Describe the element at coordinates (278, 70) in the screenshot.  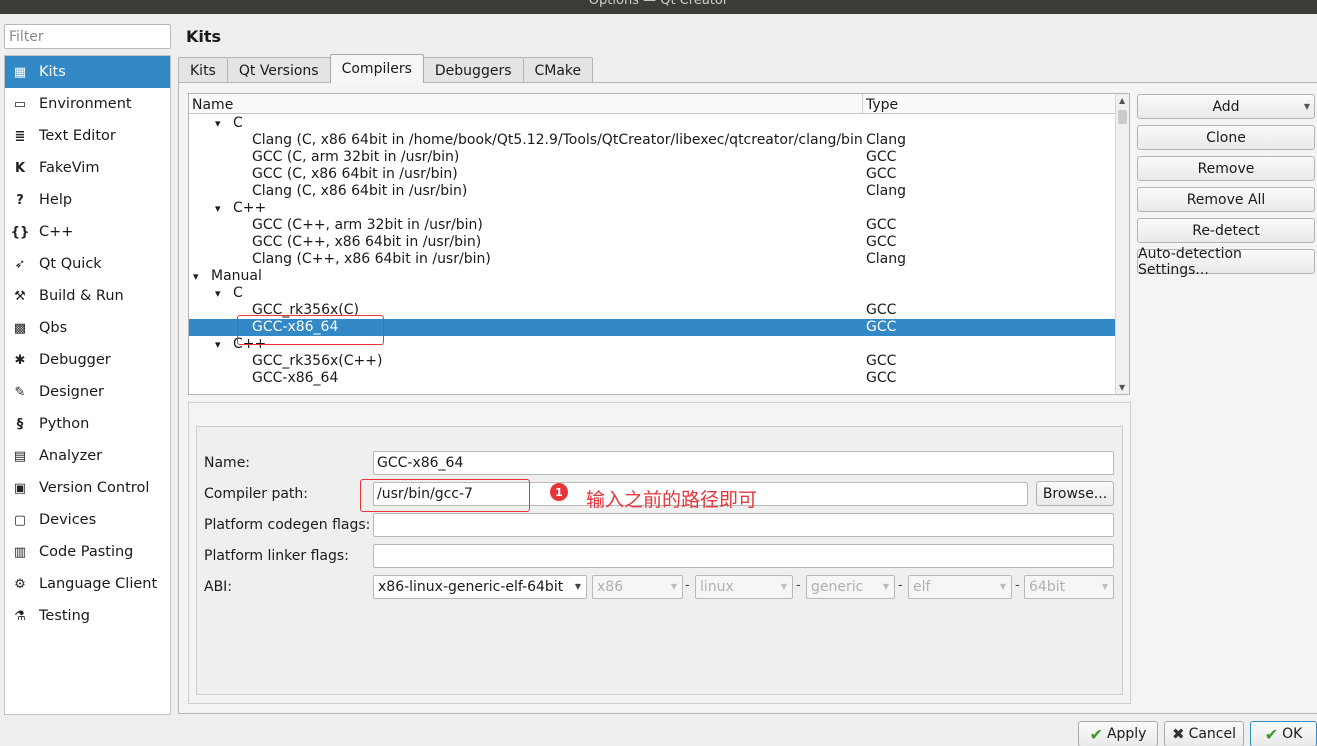
I see `tab-qt-versions: Qt Versions` at that location.